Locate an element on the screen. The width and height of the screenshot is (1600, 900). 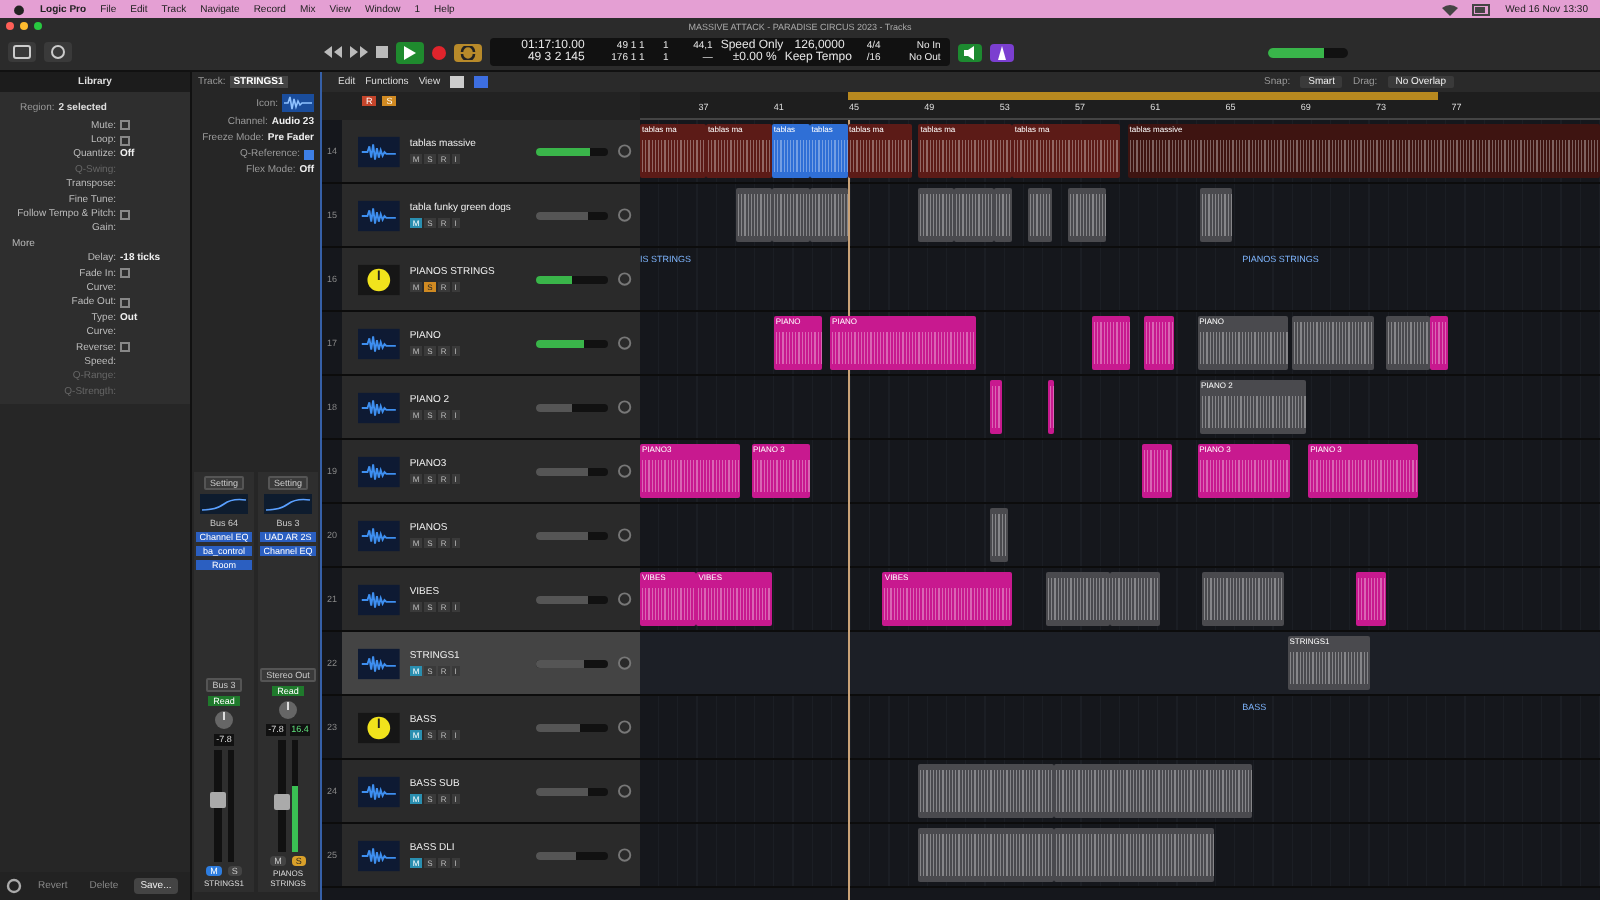
info-icon is located at coordinates (58, 52).